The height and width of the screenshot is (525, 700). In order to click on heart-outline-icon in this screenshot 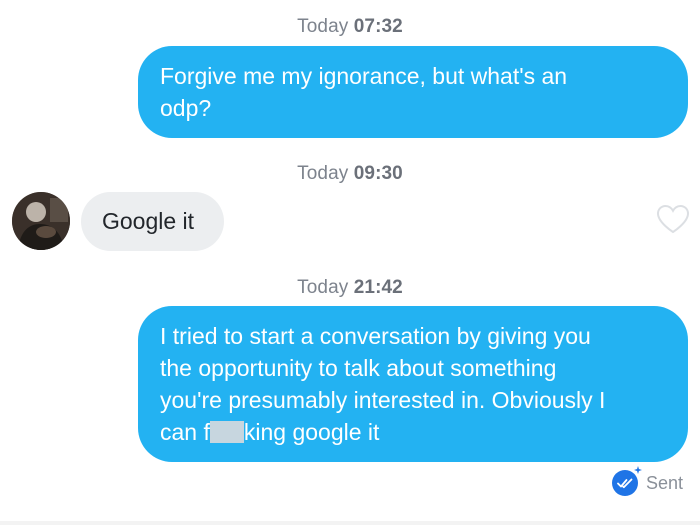, I will do `click(673, 219)`.